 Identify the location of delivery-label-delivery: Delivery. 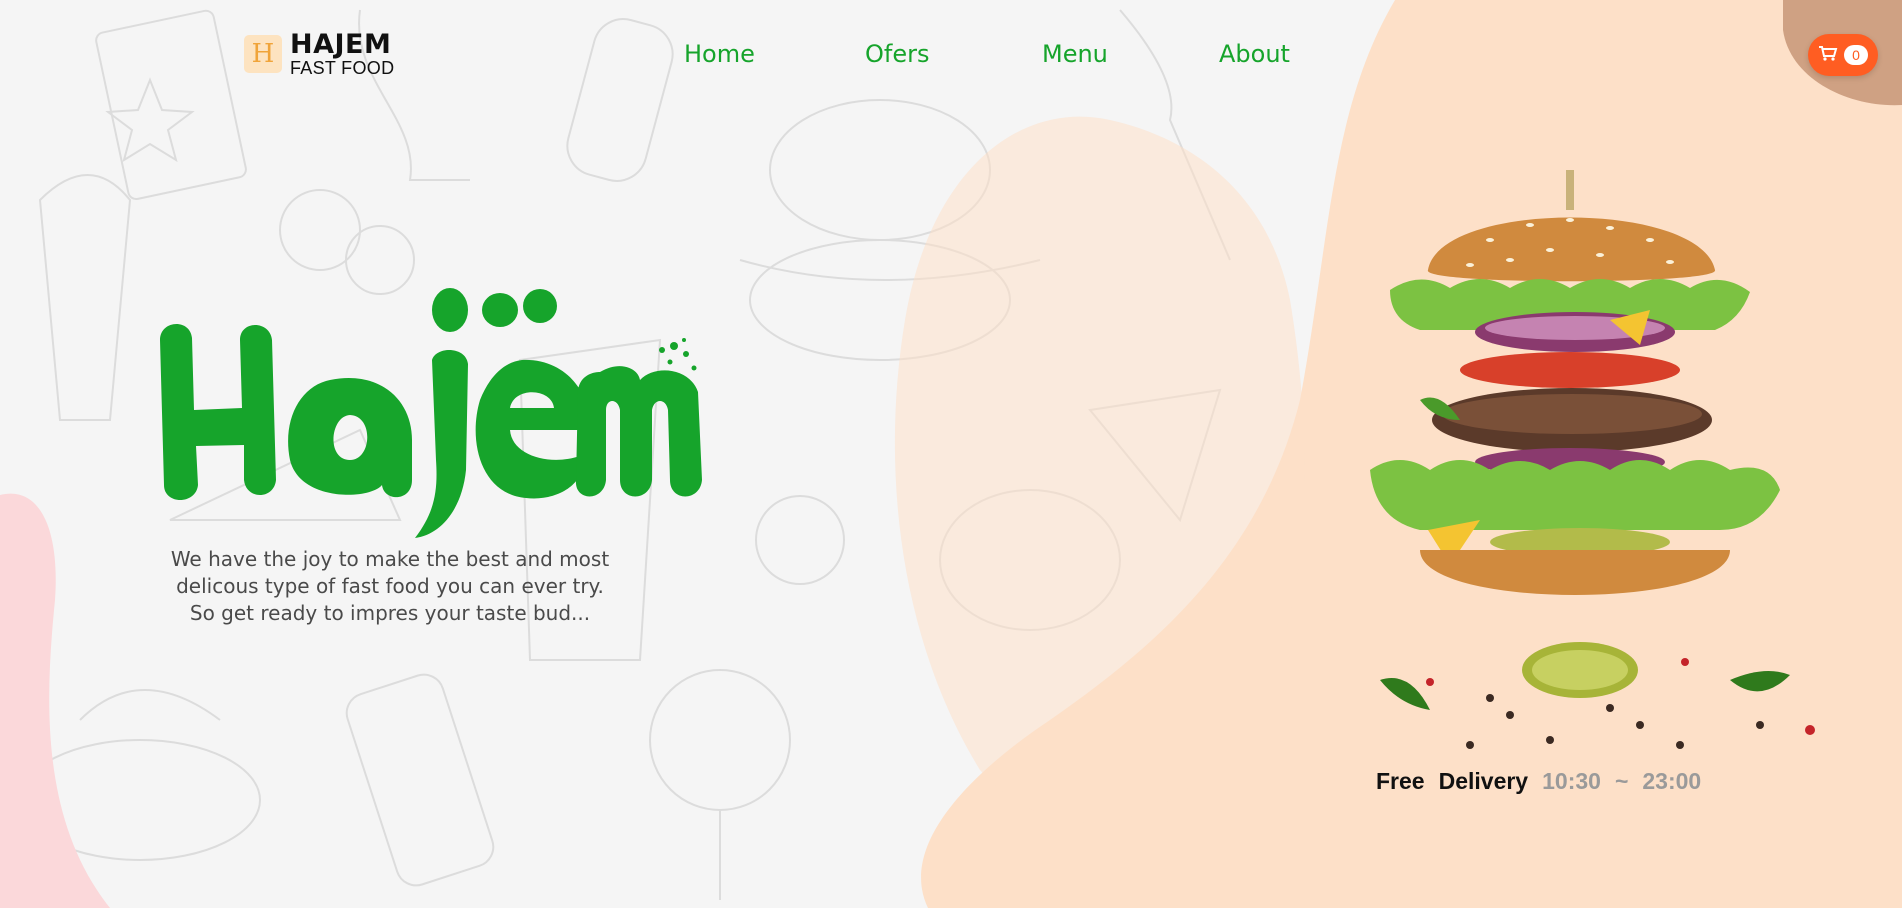
(1483, 781).